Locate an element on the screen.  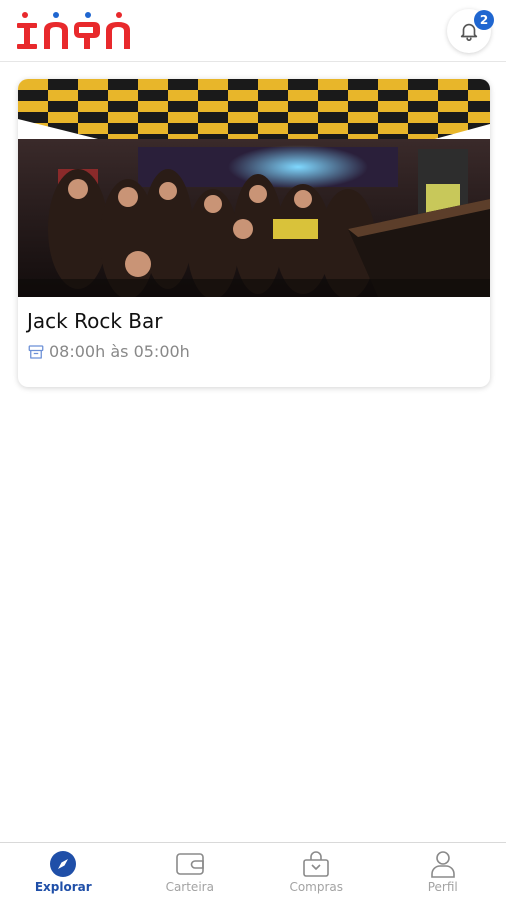
nav-carteira: Carteira is located at coordinates (190, 871).